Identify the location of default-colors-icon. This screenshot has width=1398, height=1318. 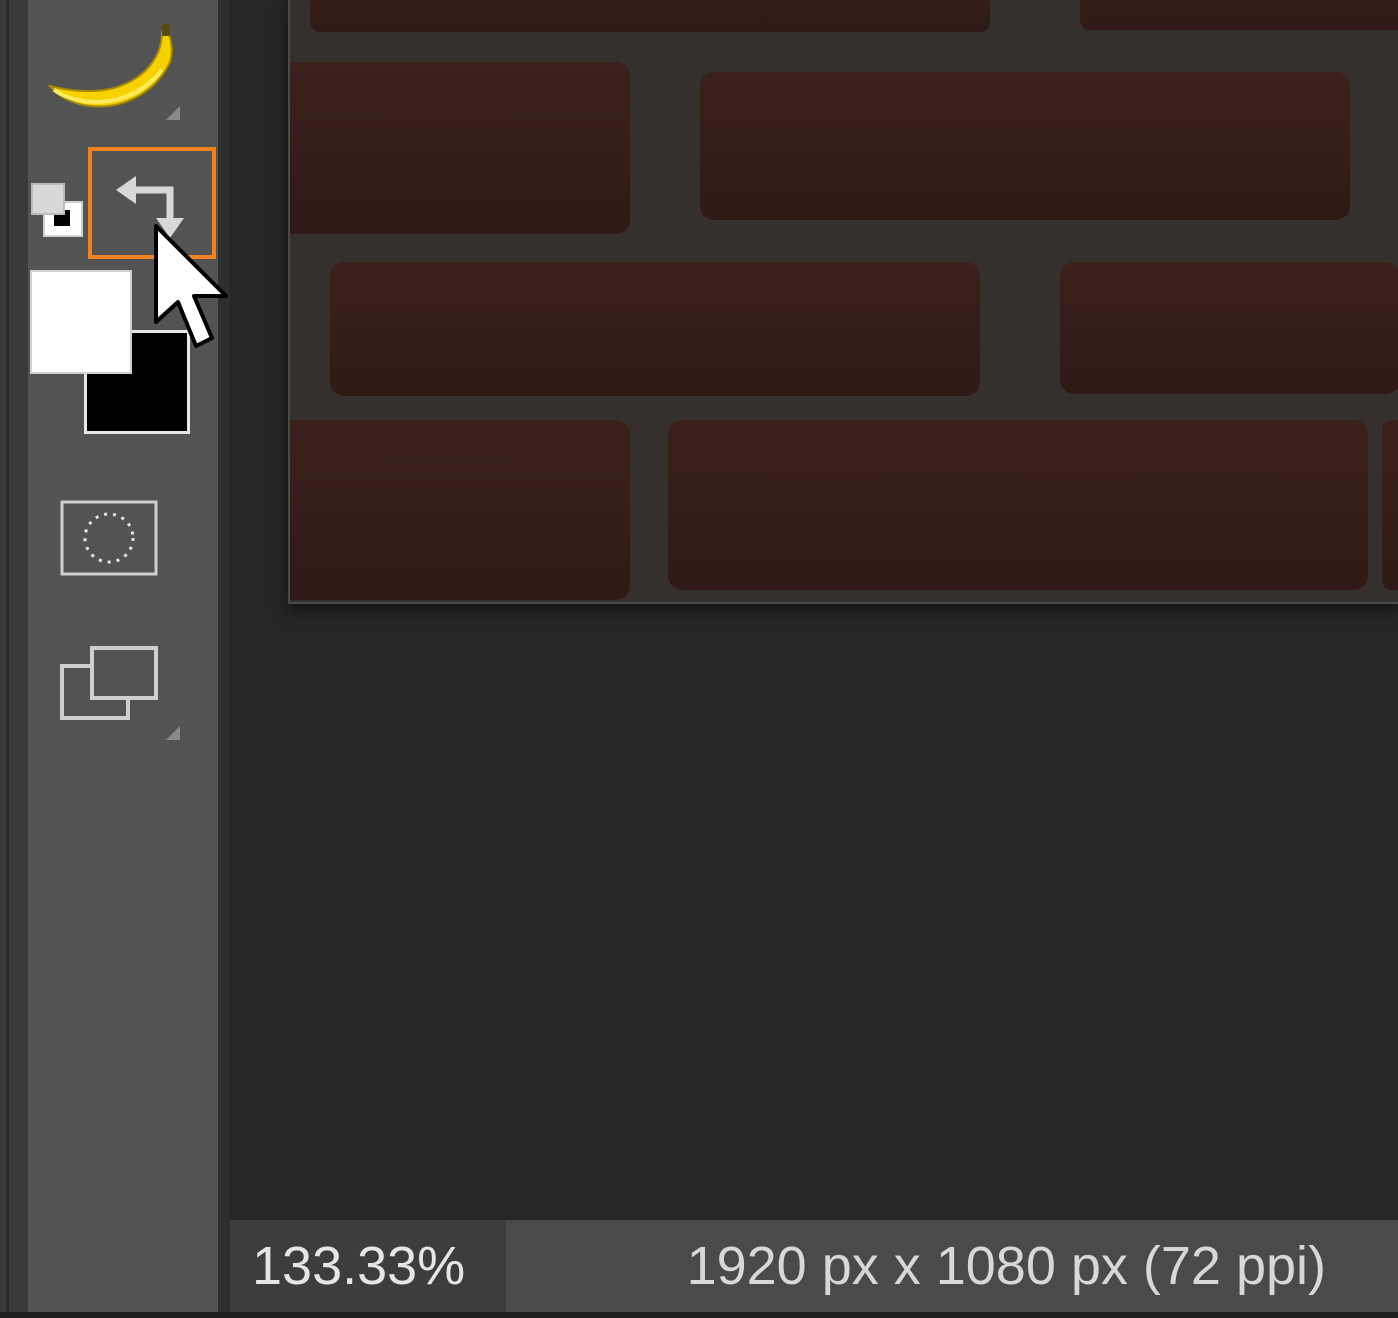
(58, 210).